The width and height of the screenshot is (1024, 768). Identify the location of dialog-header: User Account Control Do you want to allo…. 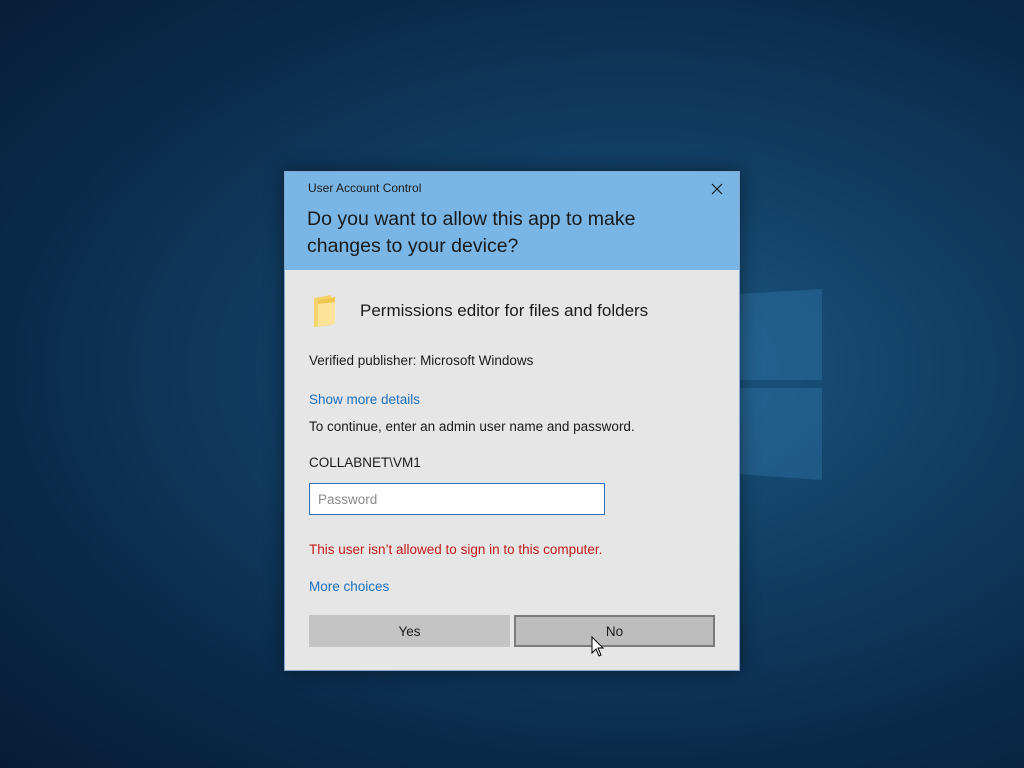
(512, 221).